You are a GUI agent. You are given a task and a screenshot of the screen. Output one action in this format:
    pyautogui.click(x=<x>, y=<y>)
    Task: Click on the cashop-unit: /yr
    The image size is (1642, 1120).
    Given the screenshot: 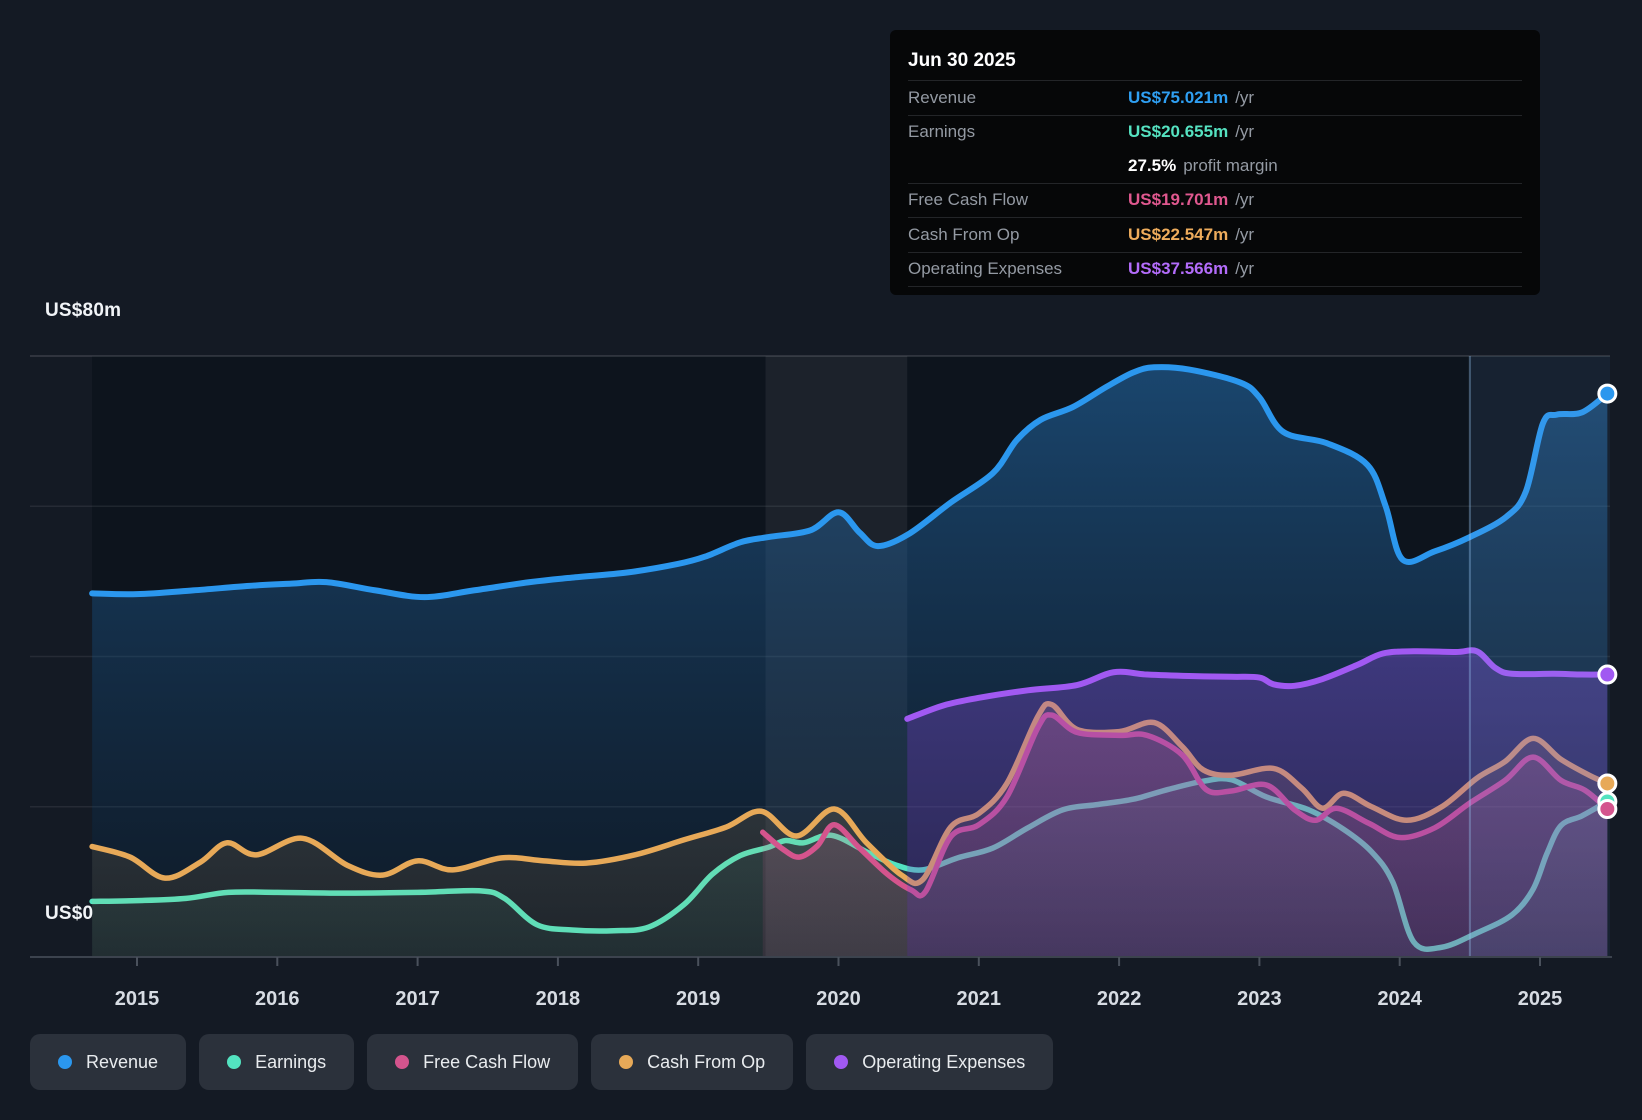 What is the action you would take?
    pyautogui.click(x=1245, y=234)
    